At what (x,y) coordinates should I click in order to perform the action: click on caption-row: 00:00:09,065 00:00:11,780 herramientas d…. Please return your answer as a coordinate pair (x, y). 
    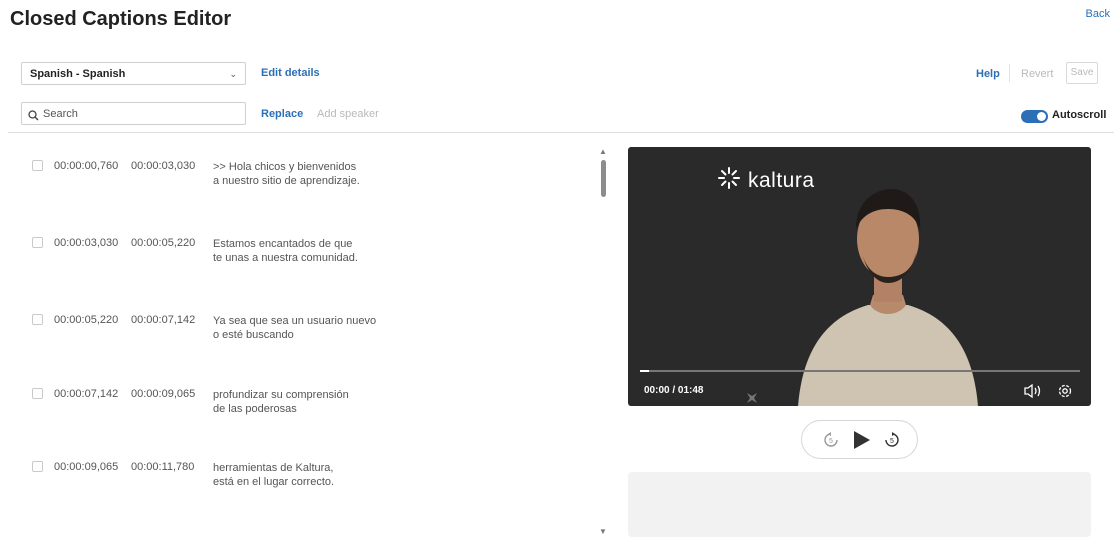
    Looking at the image, I should click on (297, 461).